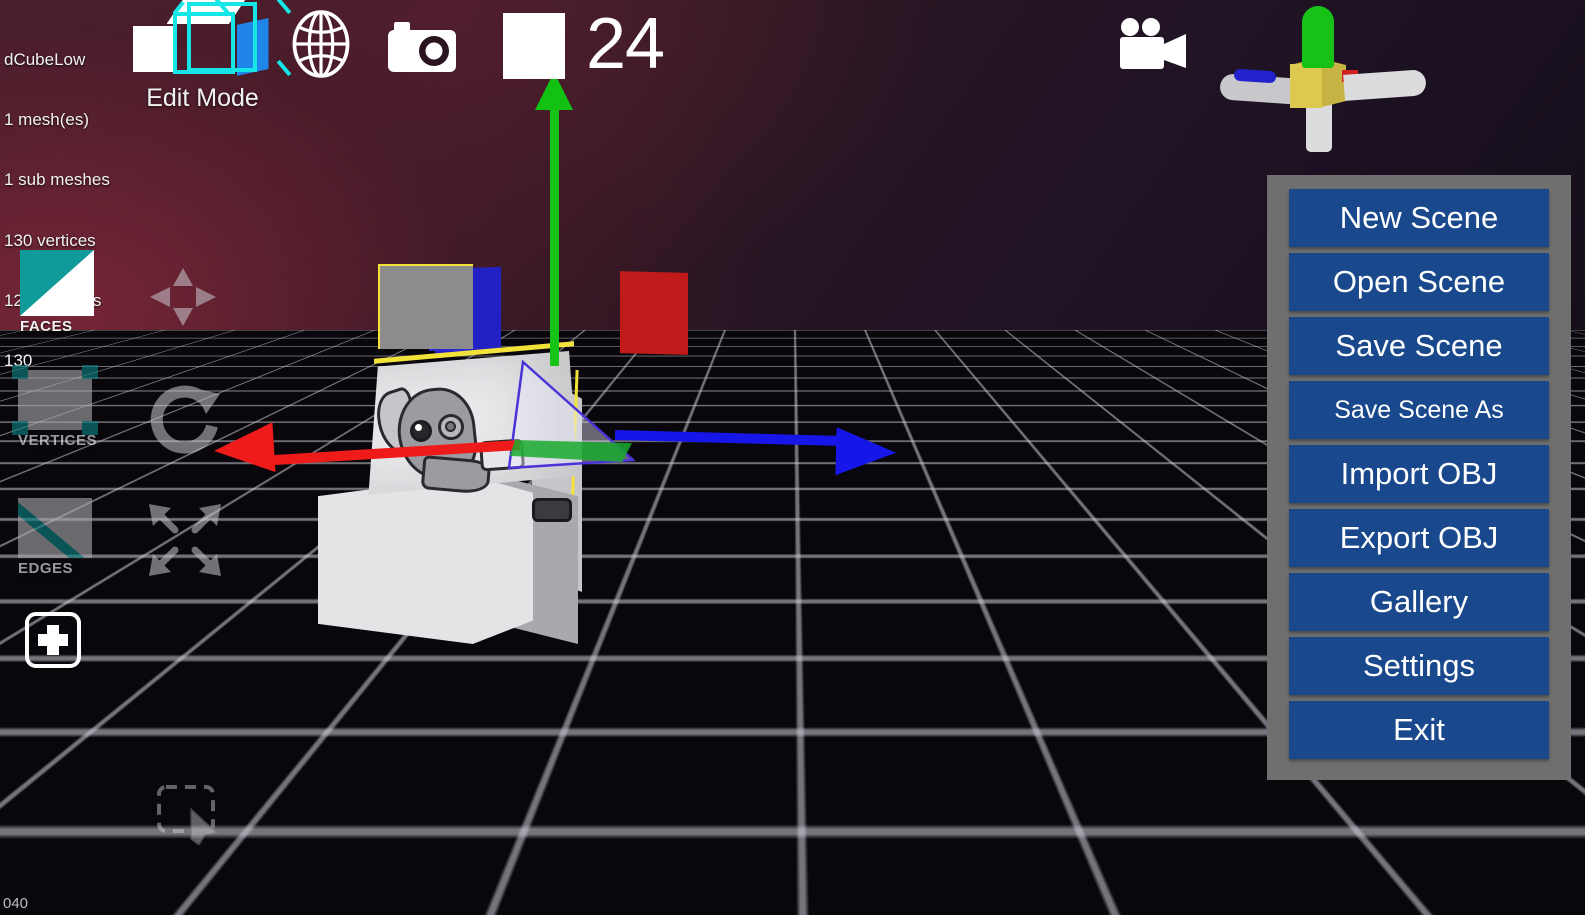 The width and height of the screenshot is (1585, 915). I want to click on cube-face-front, so click(37, 817).